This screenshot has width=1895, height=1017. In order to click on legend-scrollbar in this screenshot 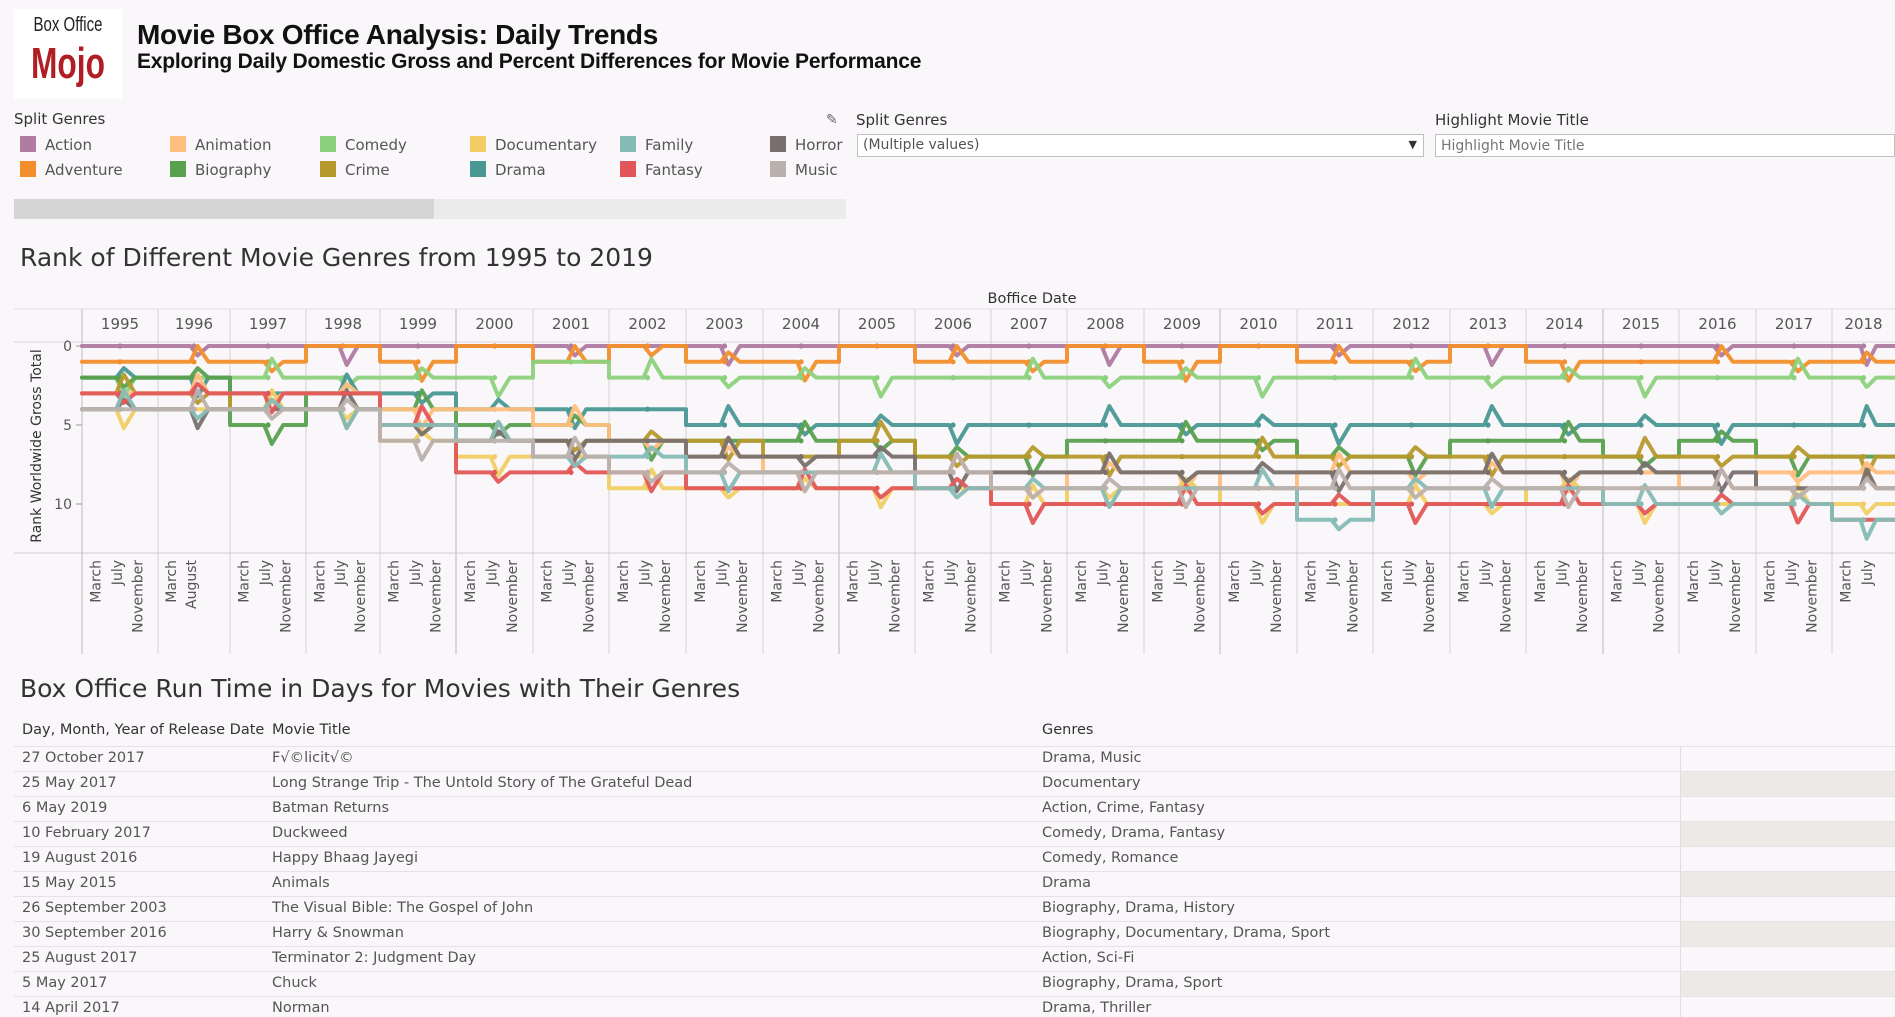, I will do `click(430, 209)`.